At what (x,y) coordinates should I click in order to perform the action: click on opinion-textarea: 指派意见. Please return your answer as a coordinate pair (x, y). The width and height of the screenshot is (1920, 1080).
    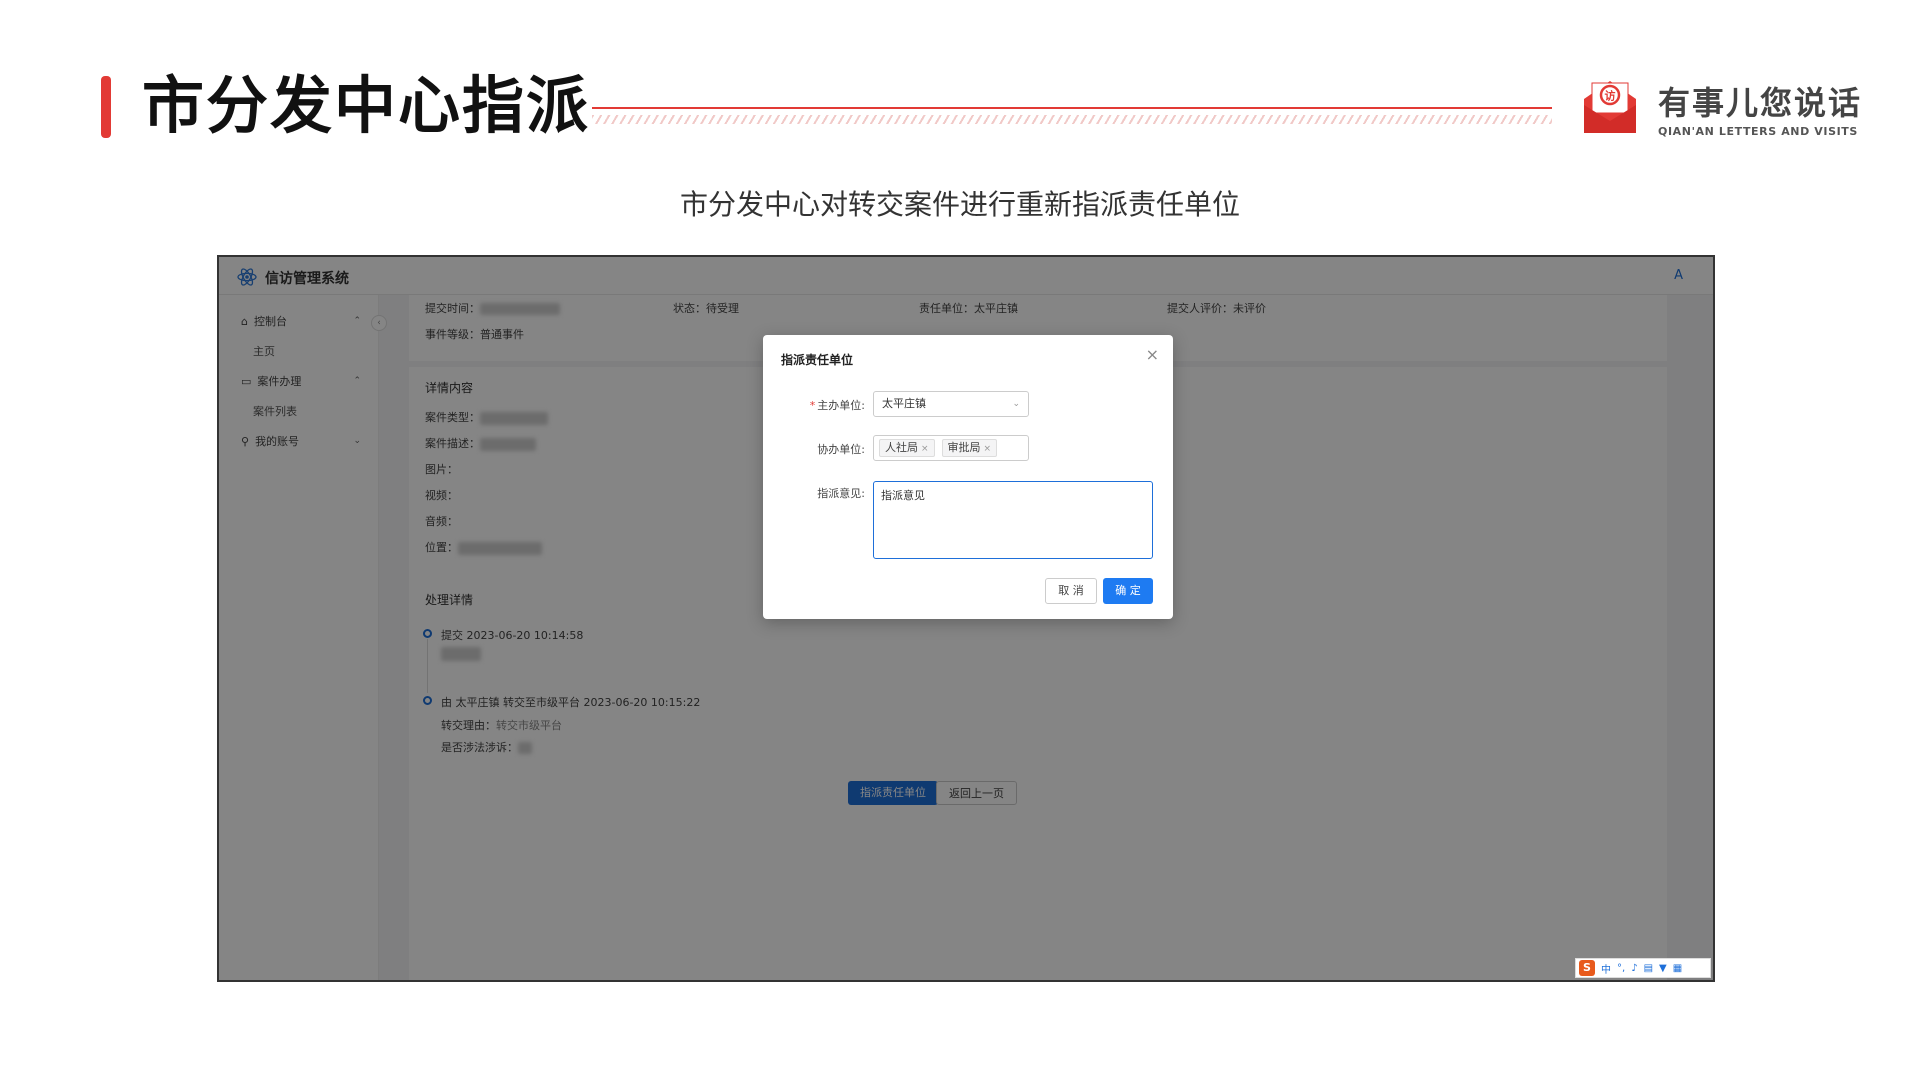
    Looking at the image, I should click on (1013, 520).